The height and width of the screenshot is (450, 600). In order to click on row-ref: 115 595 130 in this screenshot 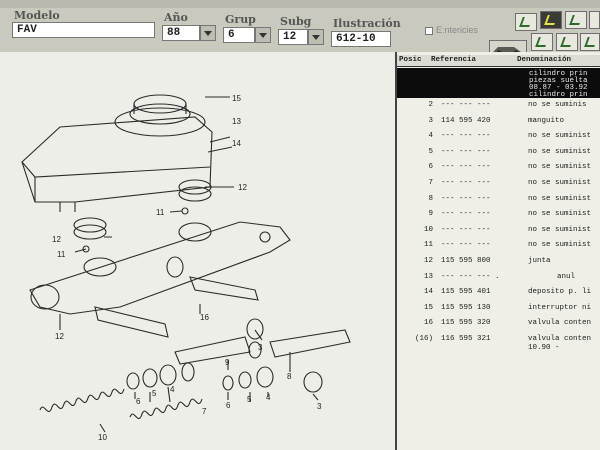, I will do `click(466, 307)`.